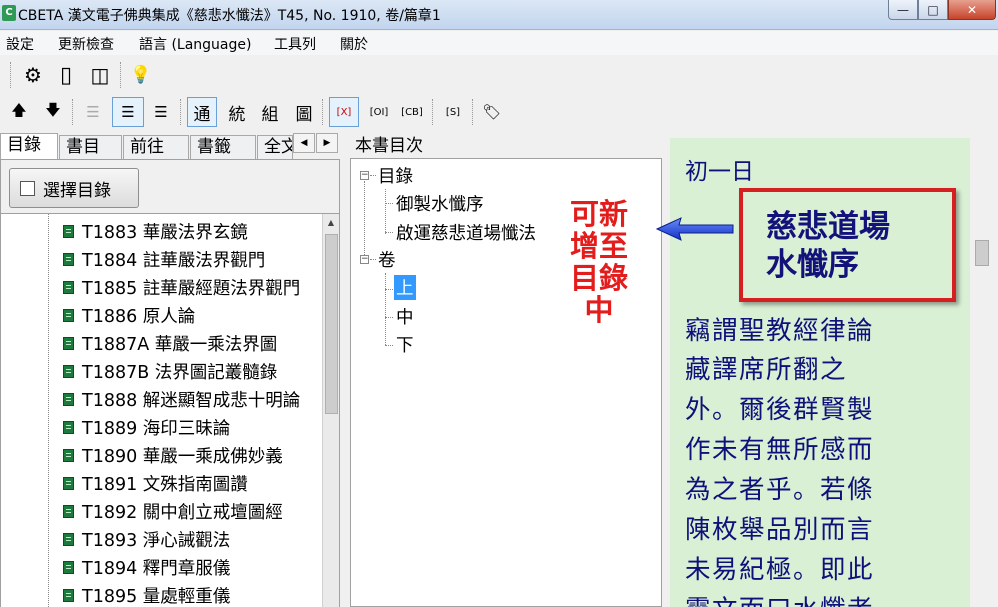 The width and height of the screenshot is (998, 607). What do you see at coordinates (780, 450) in the screenshot?
I see `text-line: 作未有無所感而` at bounding box center [780, 450].